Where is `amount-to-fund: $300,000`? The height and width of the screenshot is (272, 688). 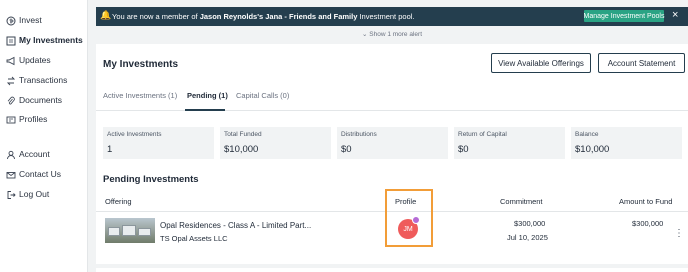 amount-to-fund: $300,000 is located at coordinates (648, 223).